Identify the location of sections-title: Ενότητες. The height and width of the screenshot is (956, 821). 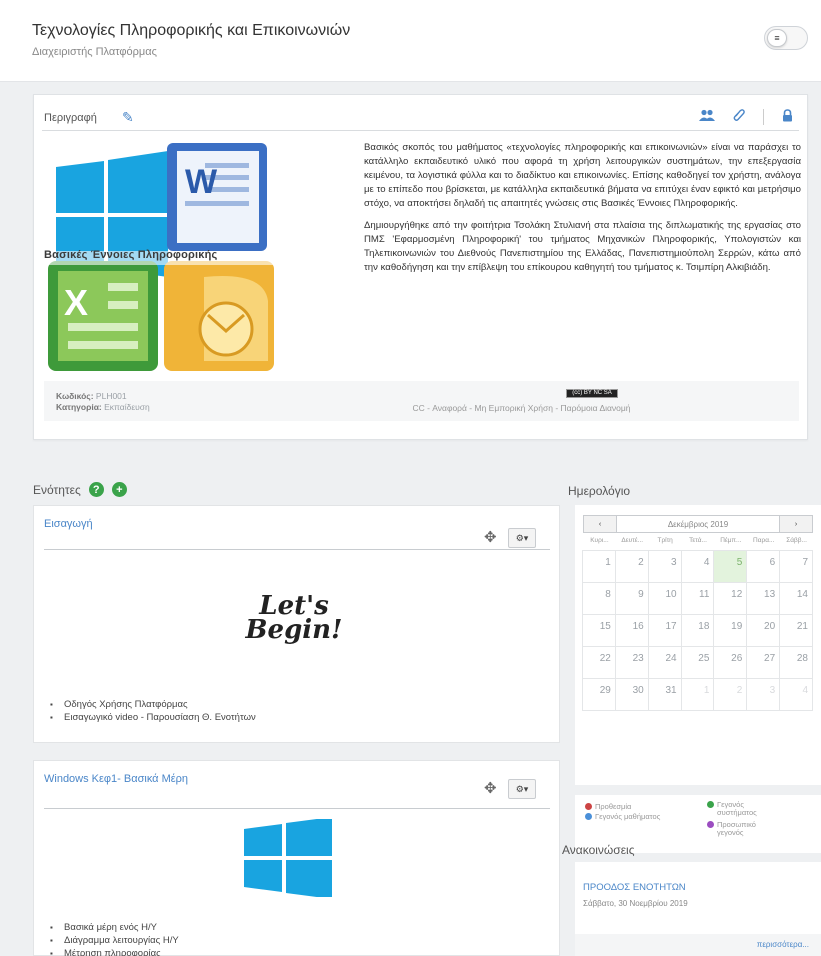
(57, 489).